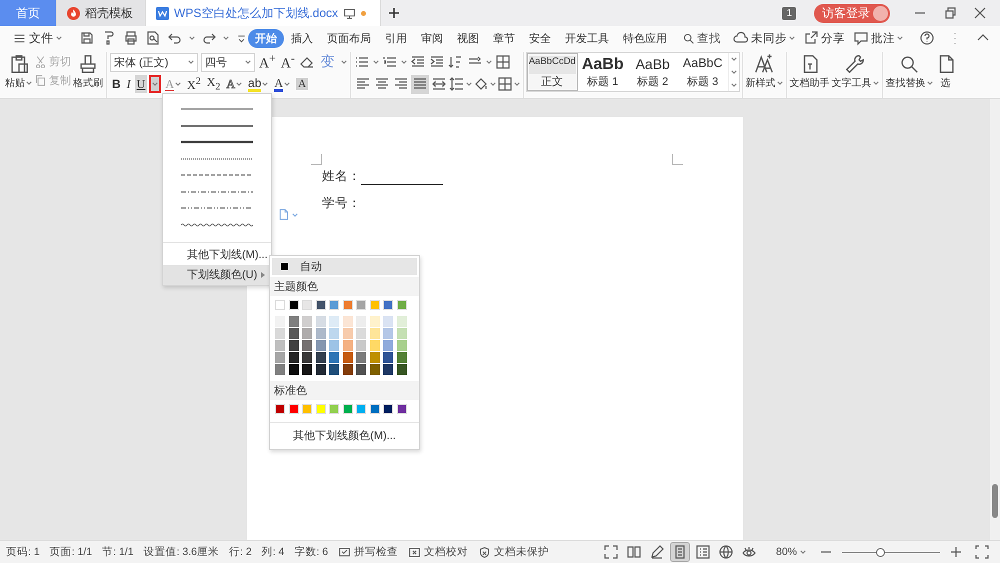 This screenshot has width=1000, height=563. I want to click on tab: 稻壳模板, so click(101, 13).